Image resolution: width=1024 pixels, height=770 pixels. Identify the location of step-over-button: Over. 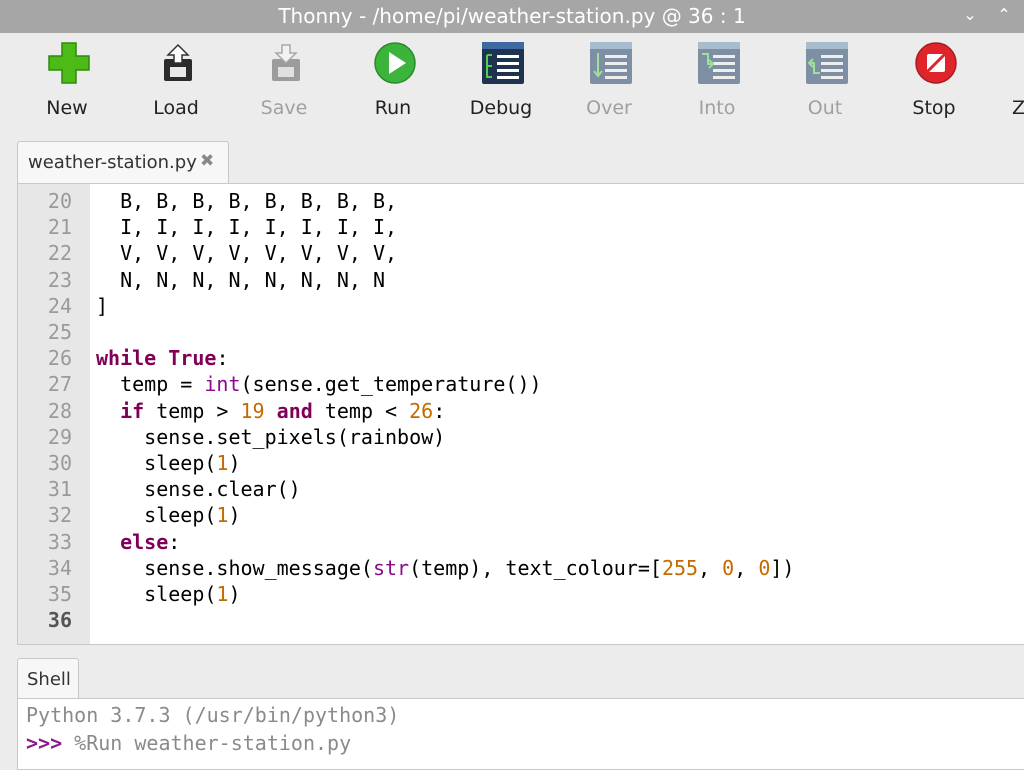
(609, 83).